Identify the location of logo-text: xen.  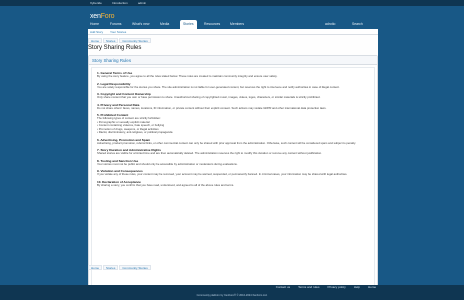
(95, 16).